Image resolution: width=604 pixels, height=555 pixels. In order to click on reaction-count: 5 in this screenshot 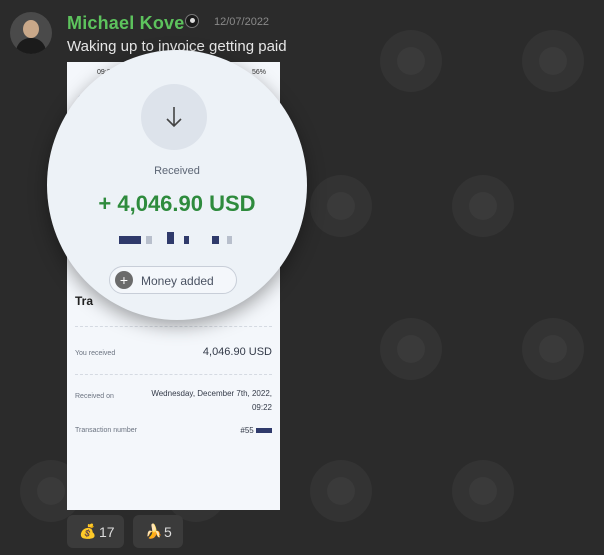, I will do `click(168, 532)`.